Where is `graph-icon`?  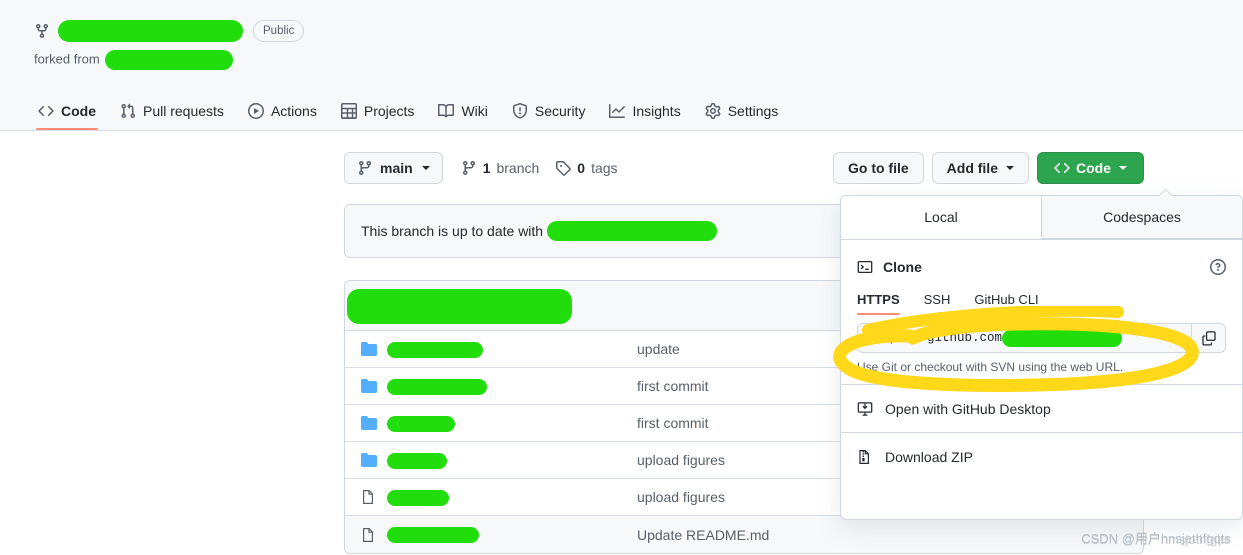
graph-icon is located at coordinates (617, 111).